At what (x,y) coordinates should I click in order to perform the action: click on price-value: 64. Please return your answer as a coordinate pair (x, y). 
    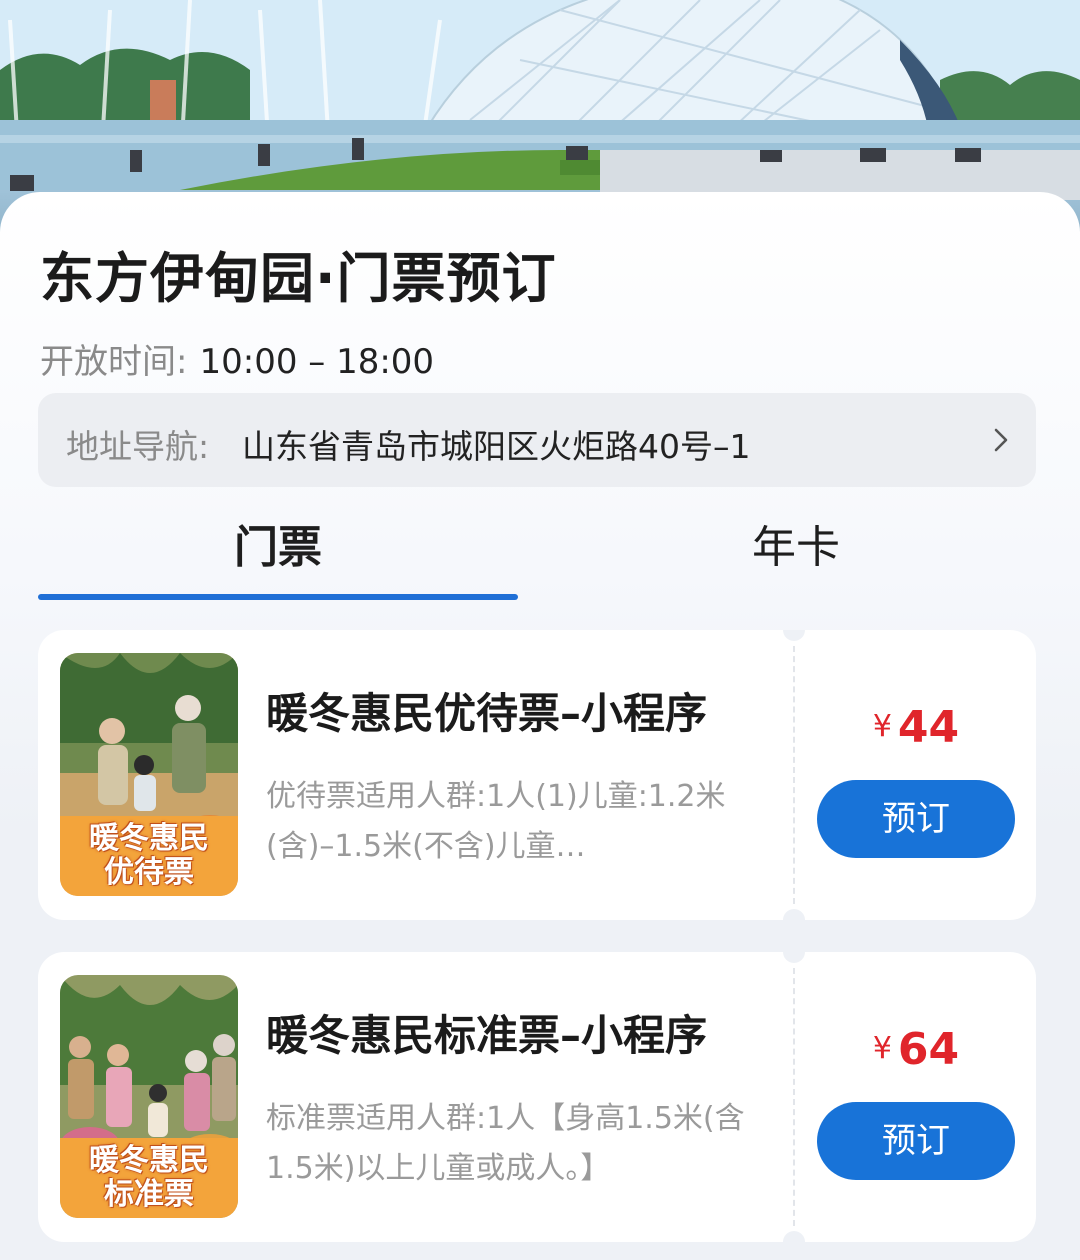
    Looking at the image, I should click on (928, 1049).